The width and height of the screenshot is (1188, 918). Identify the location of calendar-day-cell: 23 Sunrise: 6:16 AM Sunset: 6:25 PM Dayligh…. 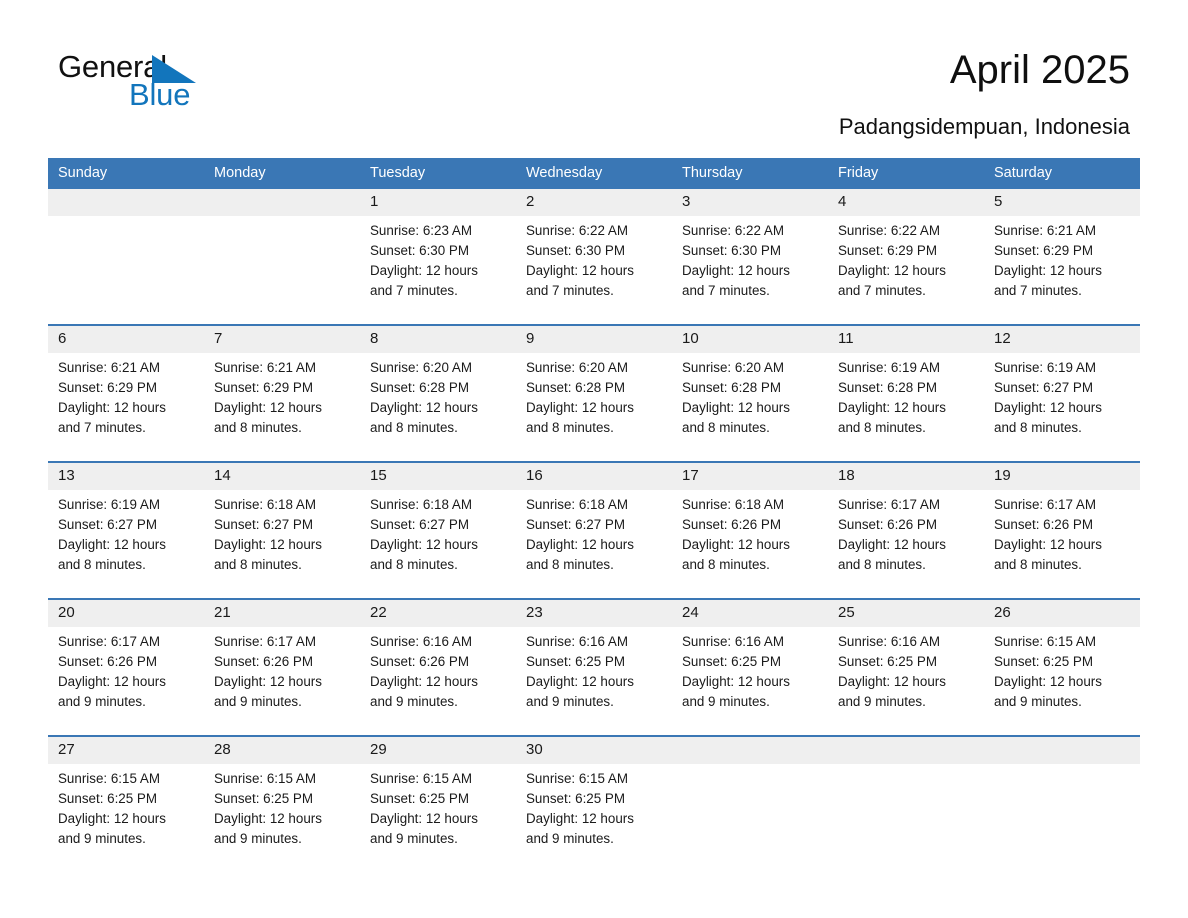
(594, 667).